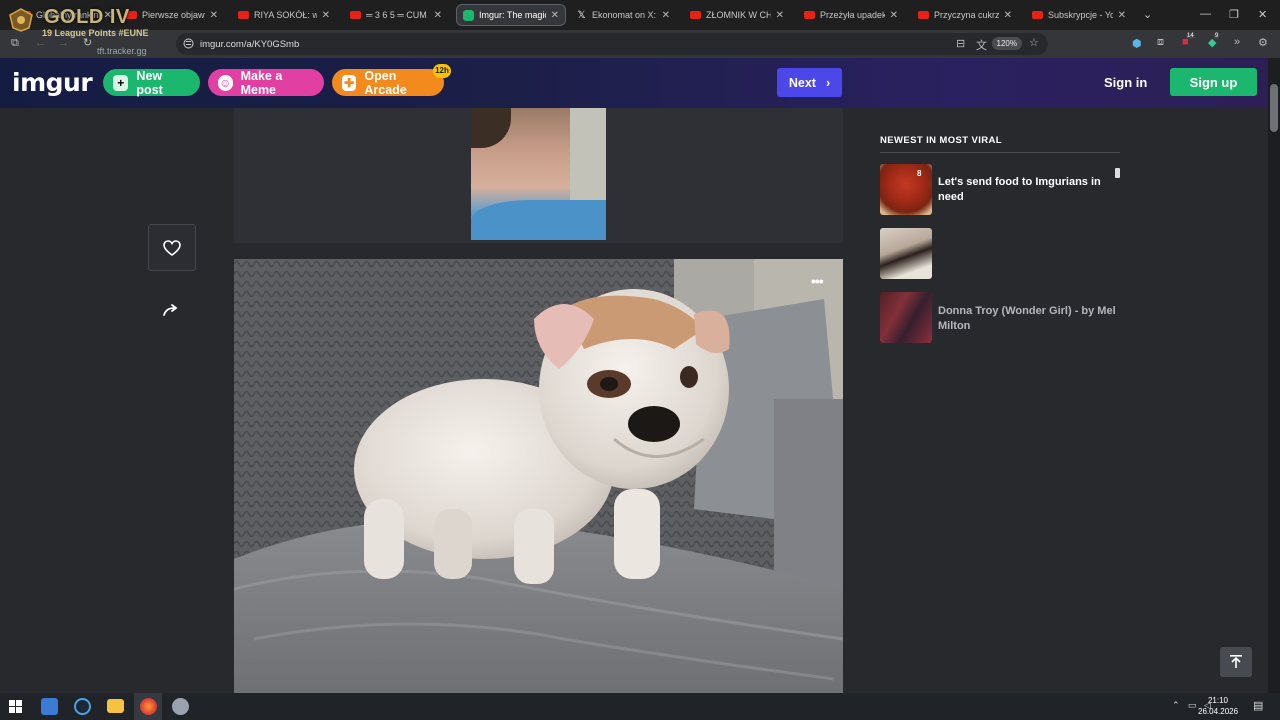 Image resolution: width=1280 pixels, height=720 pixels. What do you see at coordinates (1234, 14) in the screenshot?
I see `restore-icon: ❐` at bounding box center [1234, 14].